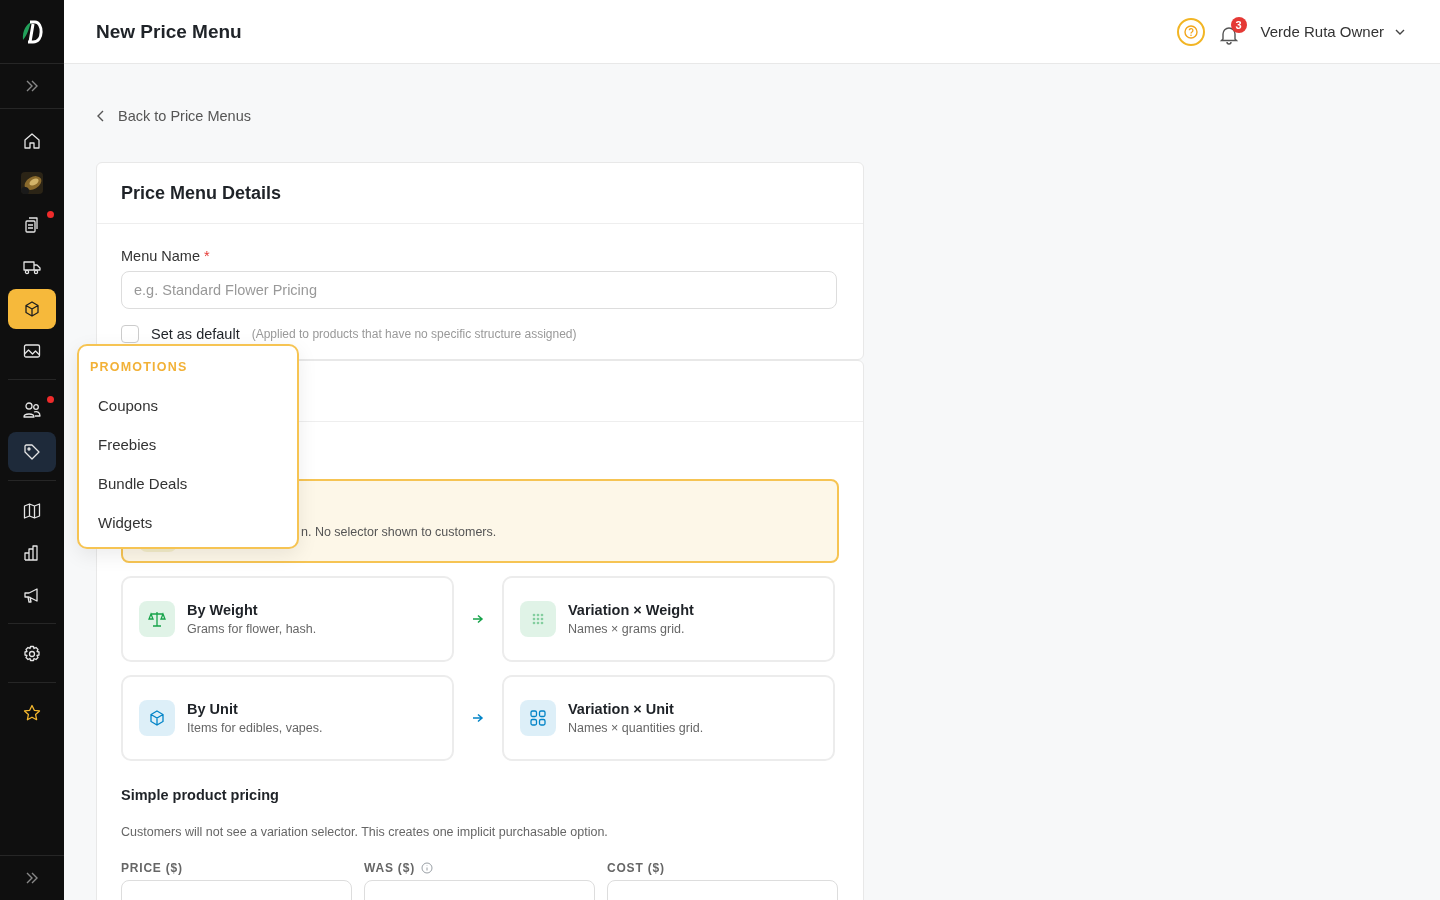 The image size is (1440, 900). I want to click on tag-icon, so click(32, 452).